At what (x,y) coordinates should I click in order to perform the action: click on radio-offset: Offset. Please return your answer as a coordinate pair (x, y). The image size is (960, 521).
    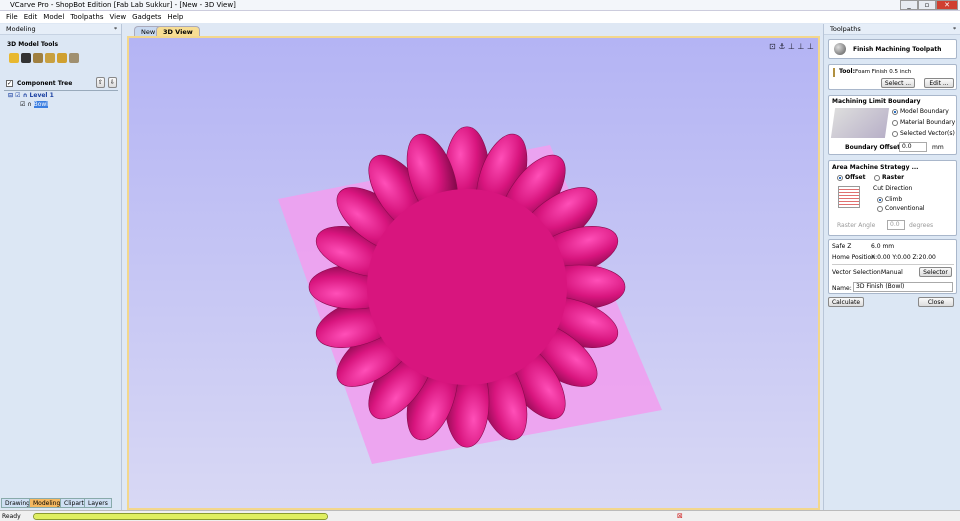
    Looking at the image, I should click on (851, 177).